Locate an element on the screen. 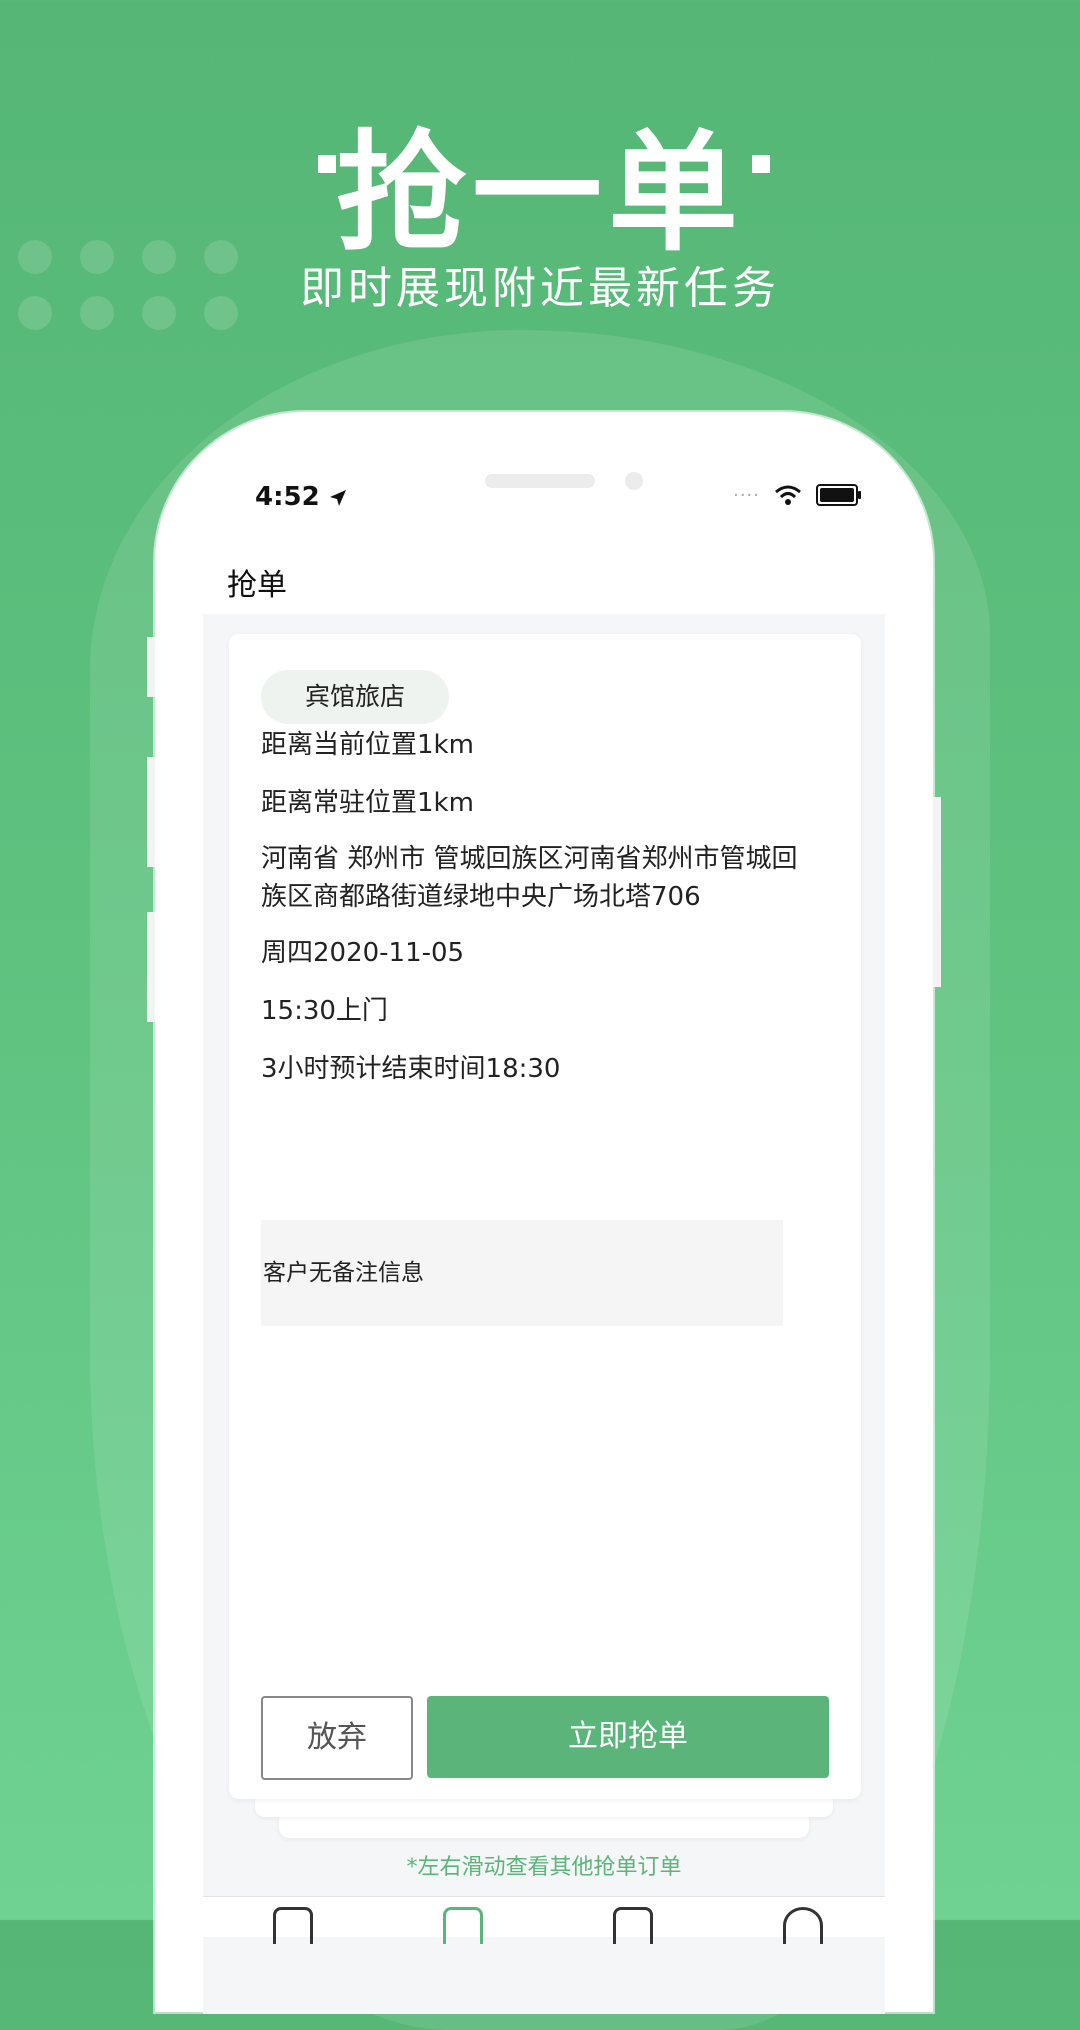  tab-bar is located at coordinates (544, 1920).